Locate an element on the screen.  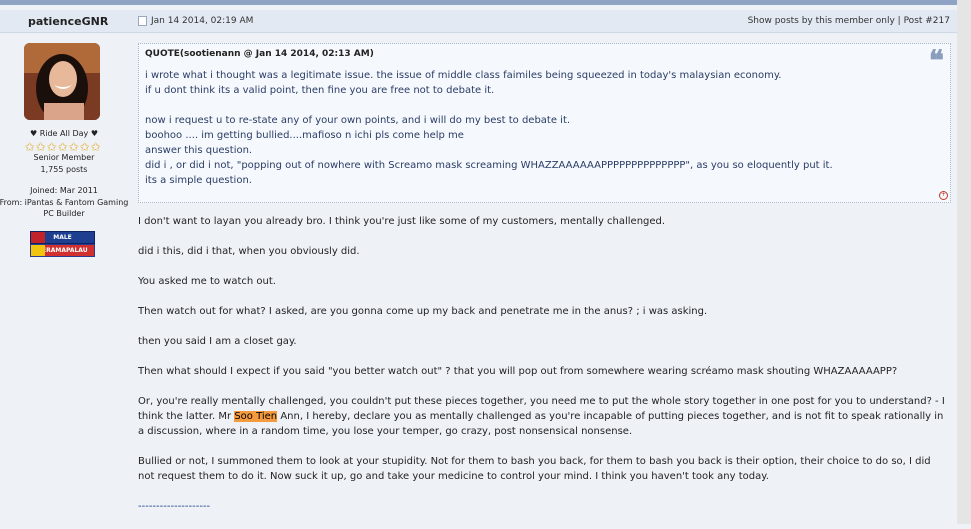
avatar is located at coordinates (62, 81).